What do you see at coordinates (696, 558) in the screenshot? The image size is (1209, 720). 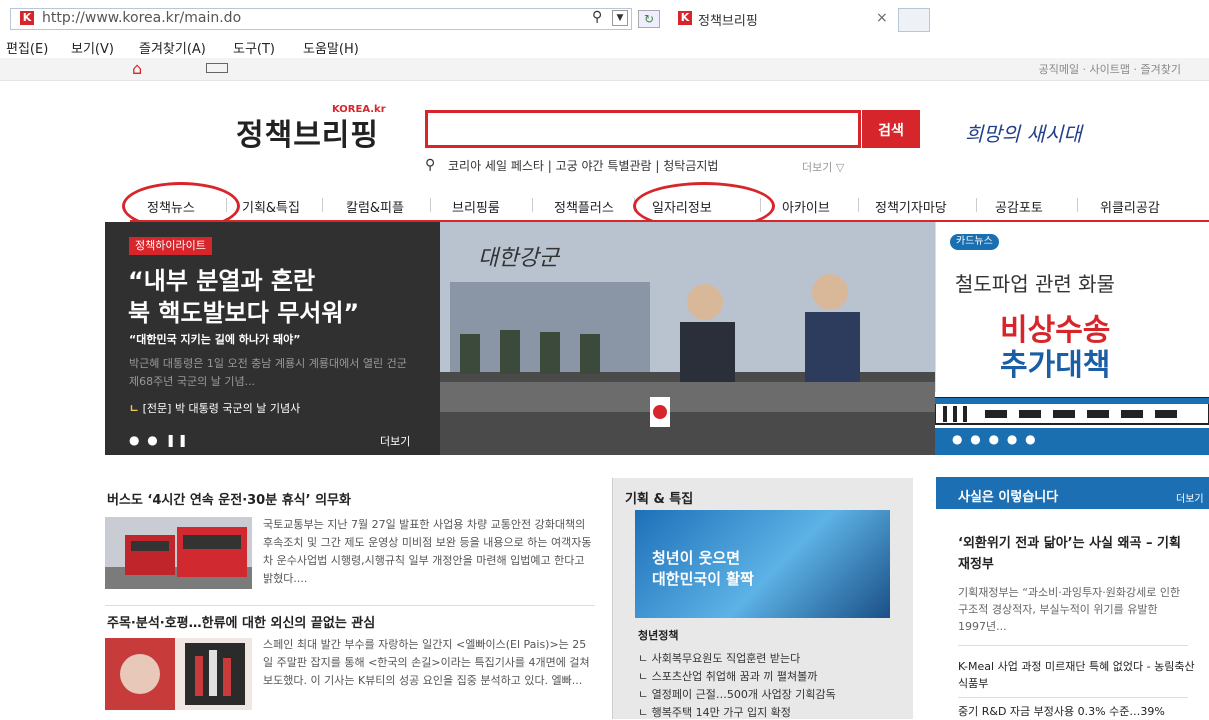 I see `feature-image-line1: 청년이 웃으면` at bounding box center [696, 558].